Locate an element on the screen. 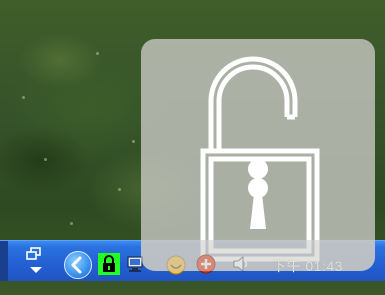 The image size is (385, 295). virtual-desktops-icon is located at coordinates (34, 260).